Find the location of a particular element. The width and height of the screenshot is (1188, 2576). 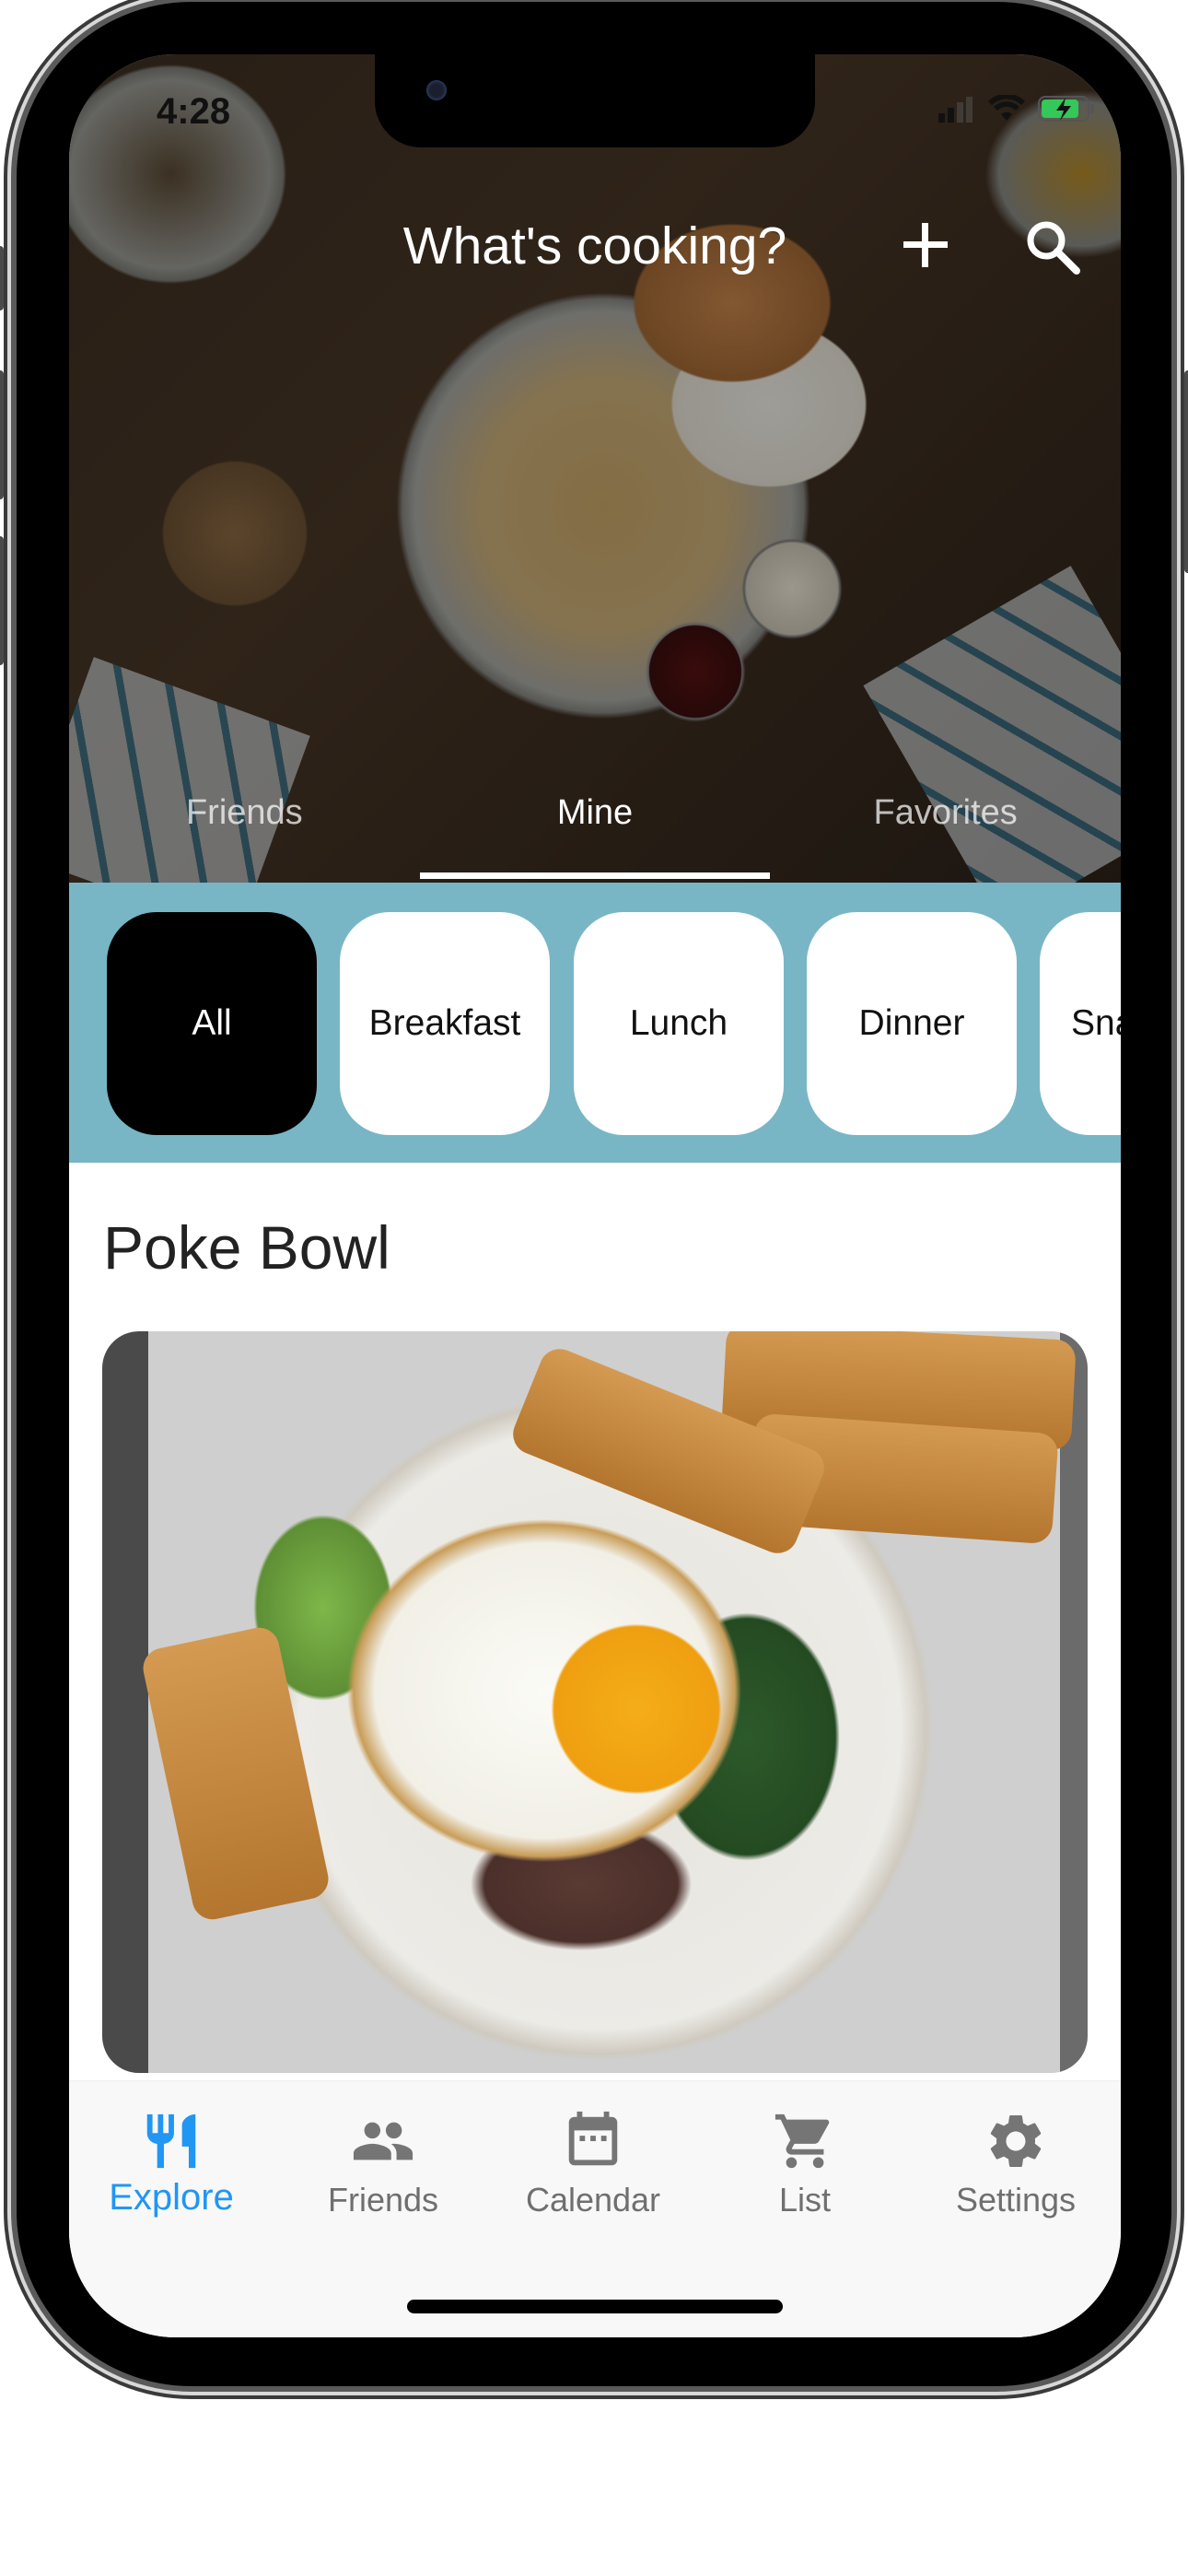

category-filter-bar: All Breakfast Lunch Dinner Snacks is located at coordinates (595, 1023).